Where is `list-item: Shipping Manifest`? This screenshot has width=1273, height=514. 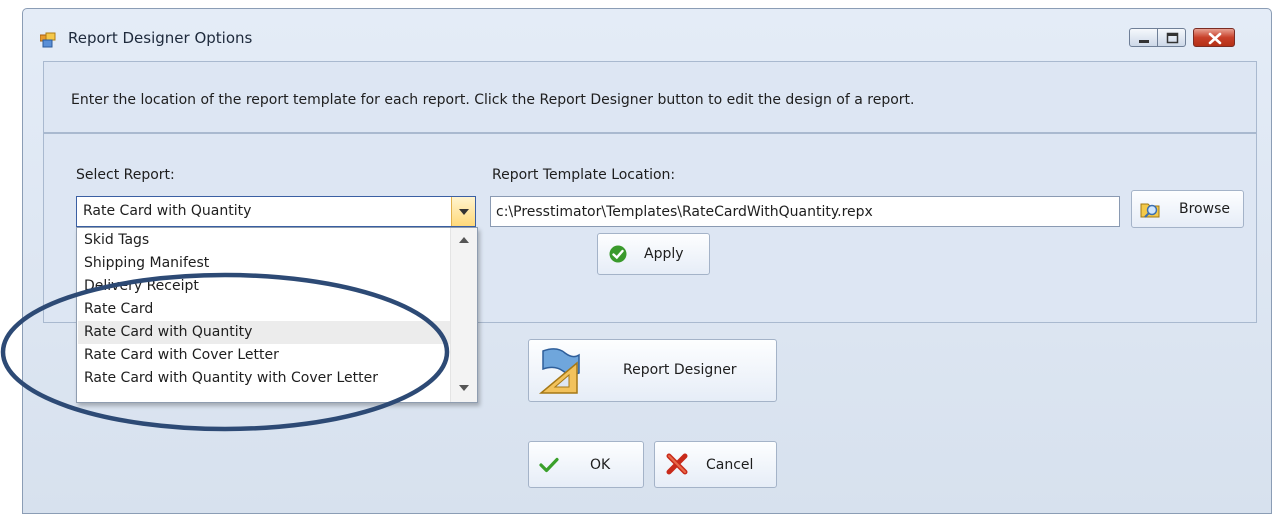 list-item: Shipping Manifest is located at coordinates (264, 263).